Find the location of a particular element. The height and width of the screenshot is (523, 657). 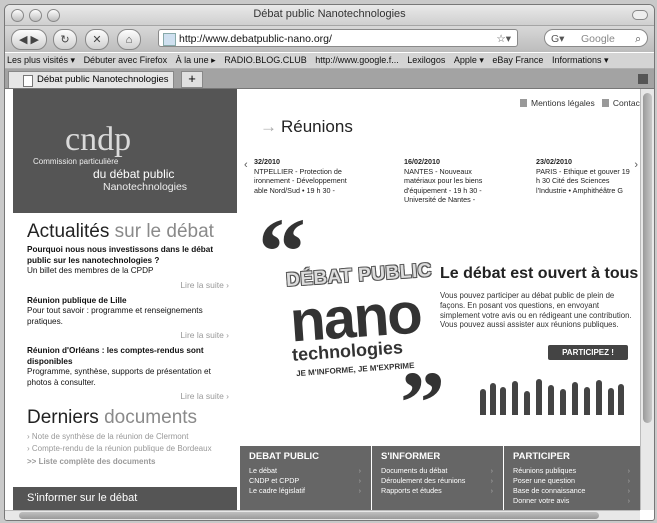

site-favicon-icon is located at coordinates (169, 39).